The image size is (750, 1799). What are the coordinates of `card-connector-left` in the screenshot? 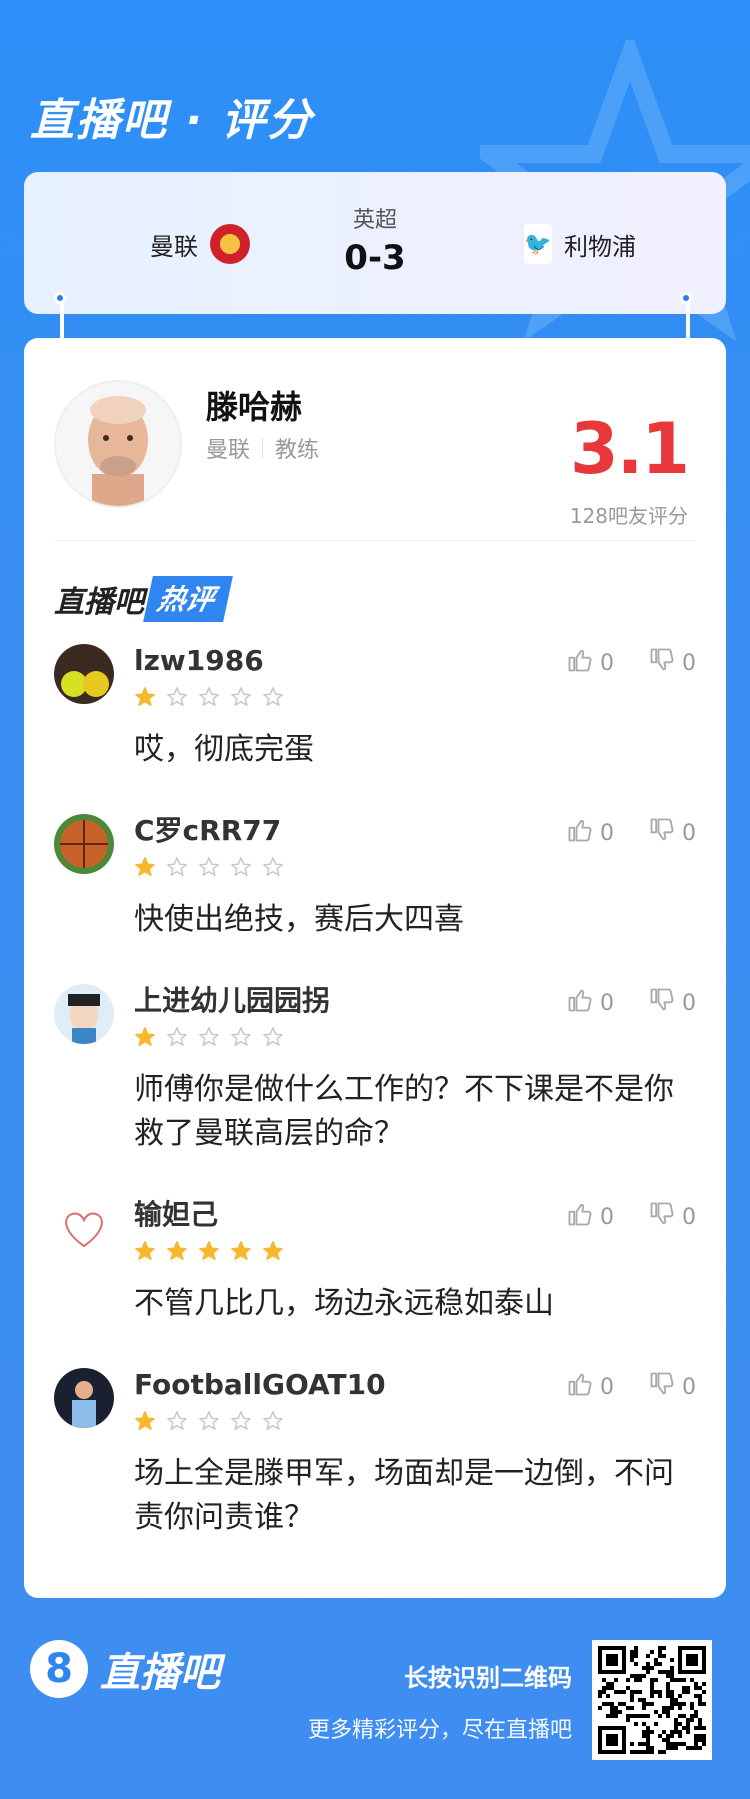 It's located at (60, 322).